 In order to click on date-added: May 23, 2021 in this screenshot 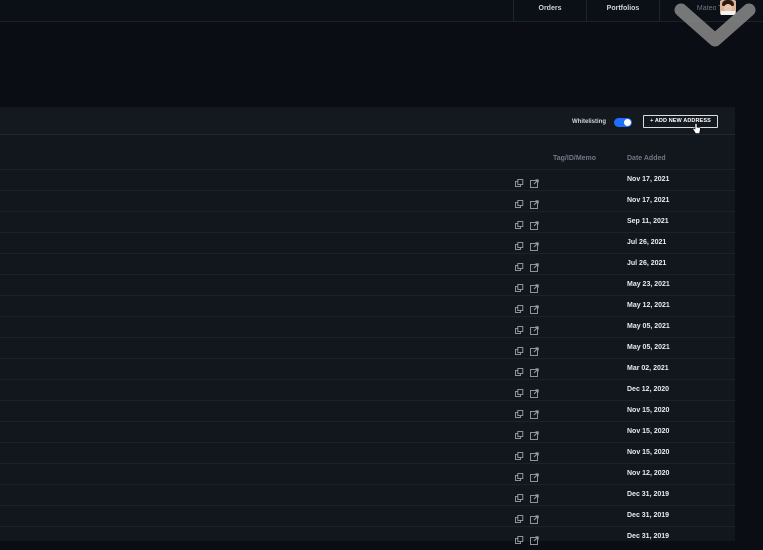, I will do `click(648, 284)`.